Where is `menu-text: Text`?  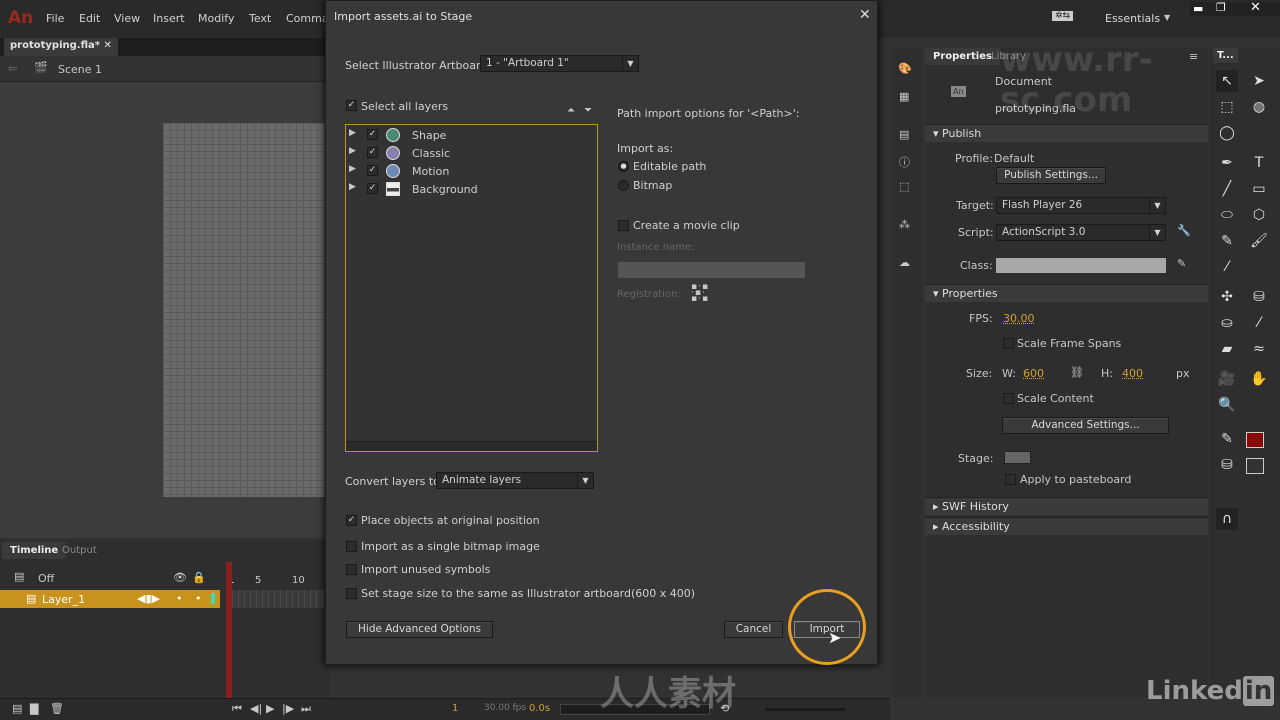
menu-text: Text is located at coordinates (260, 18).